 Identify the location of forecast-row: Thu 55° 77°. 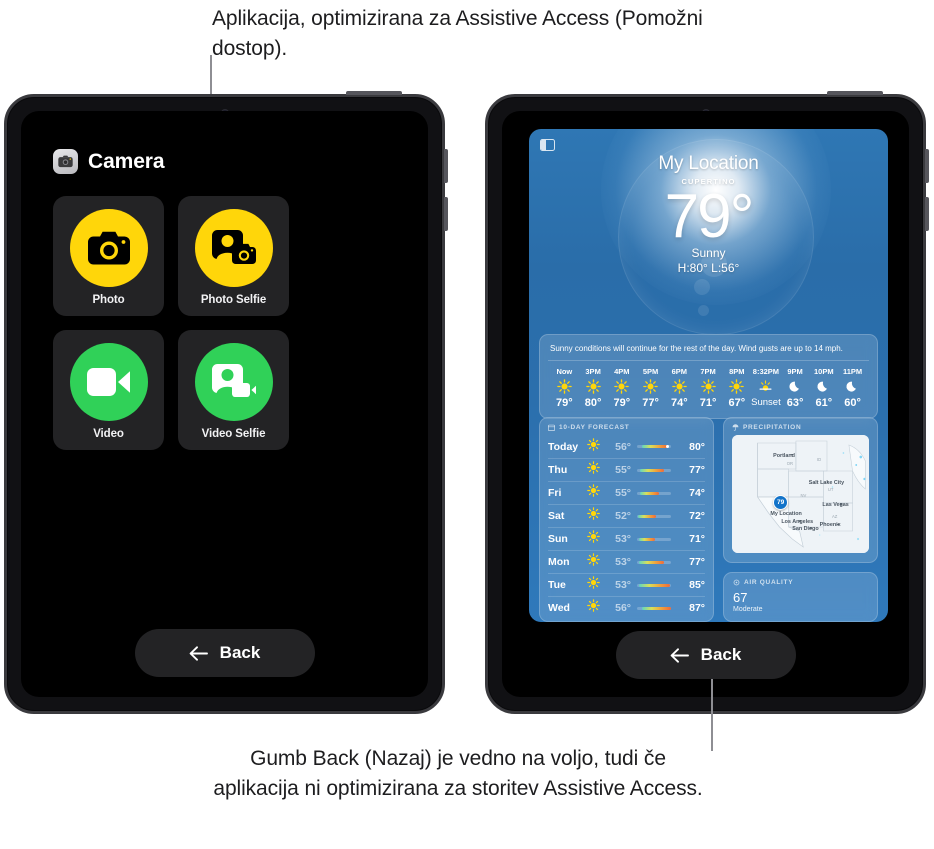
(626, 469).